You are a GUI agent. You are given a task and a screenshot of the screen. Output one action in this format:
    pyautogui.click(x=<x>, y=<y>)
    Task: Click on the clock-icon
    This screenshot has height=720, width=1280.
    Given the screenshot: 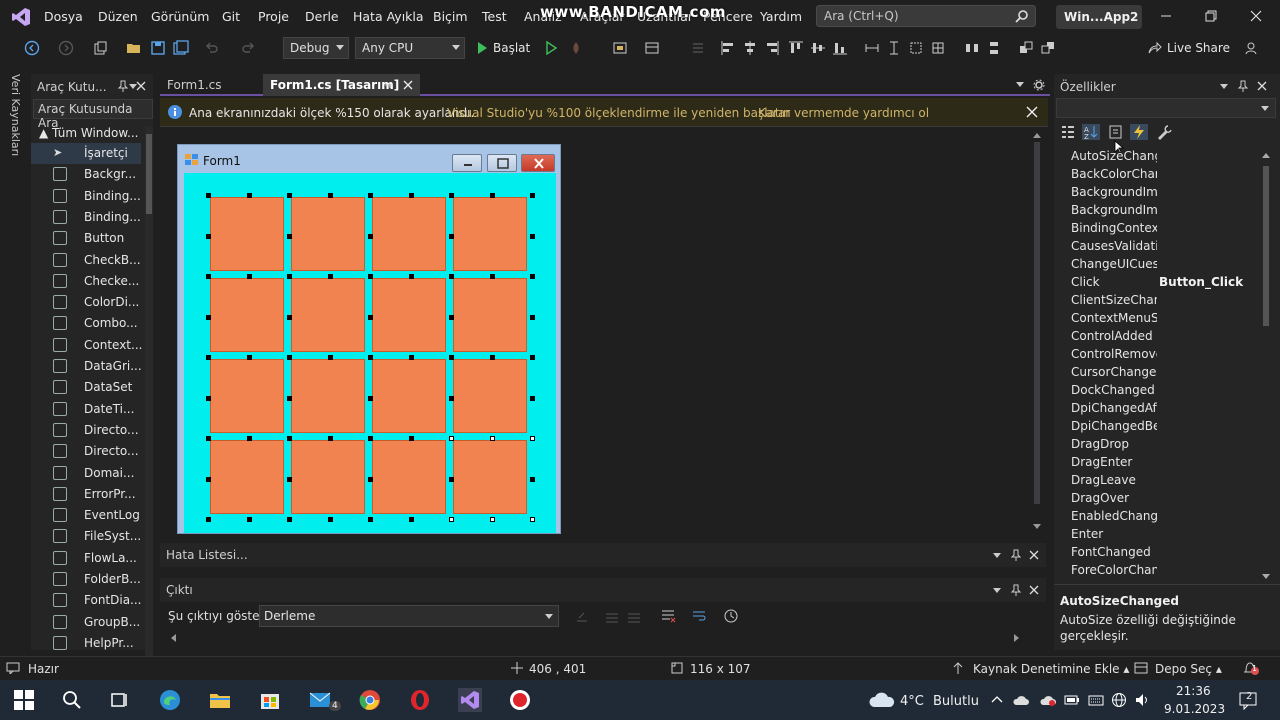 What is the action you would take?
    pyautogui.click(x=731, y=616)
    